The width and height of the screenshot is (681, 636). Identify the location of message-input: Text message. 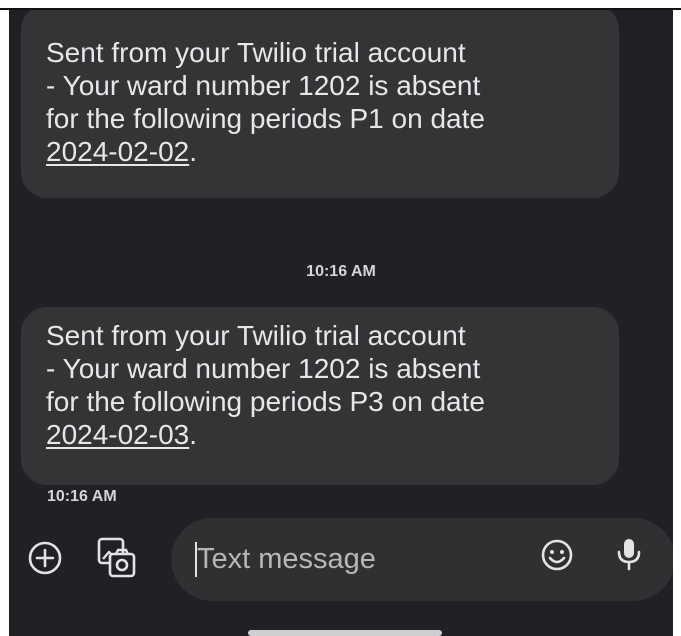
(422, 559).